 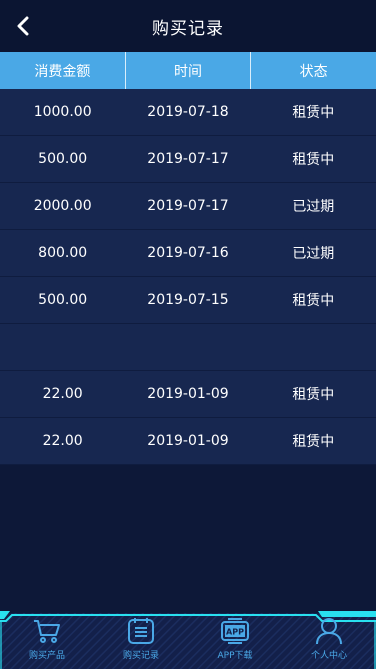 I want to click on table-row: 500.00 2019-07-17 租赁中, so click(x=188, y=159).